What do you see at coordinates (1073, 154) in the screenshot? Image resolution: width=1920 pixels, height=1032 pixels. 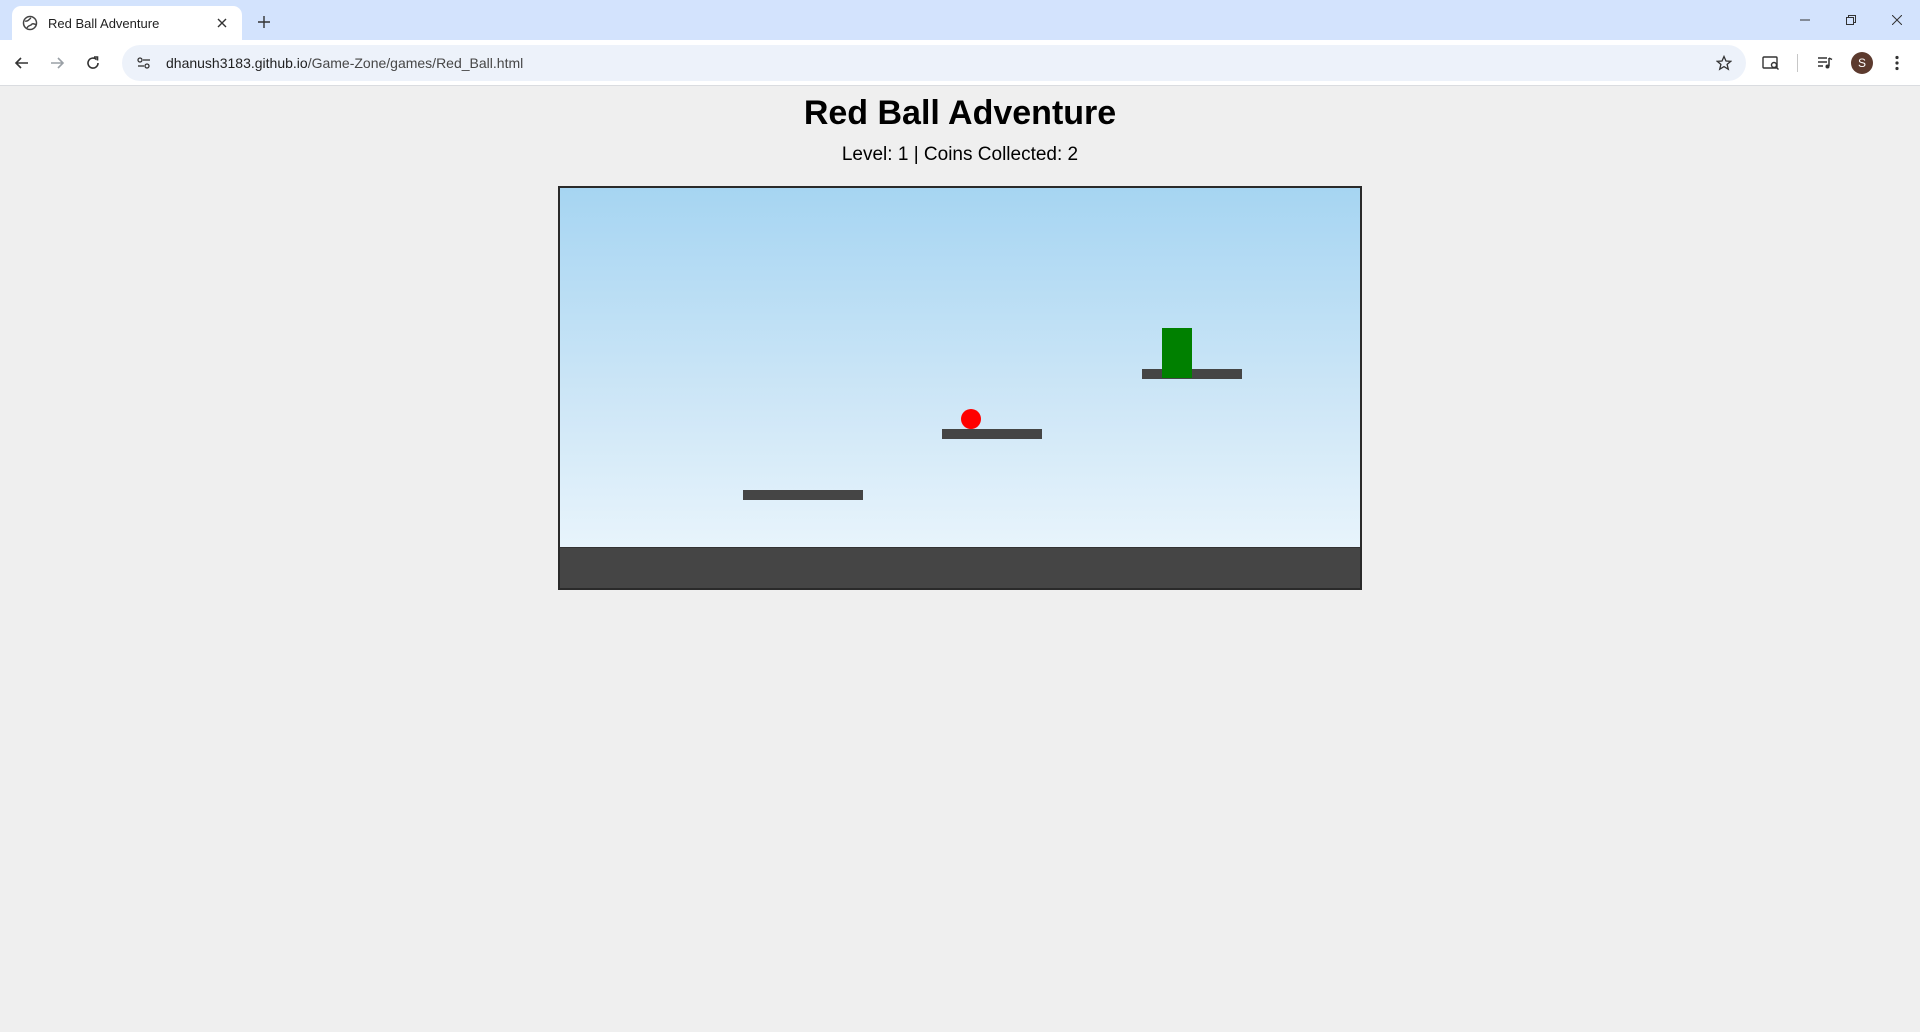 I see `coins-value: 2` at bounding box center [1073, 154].